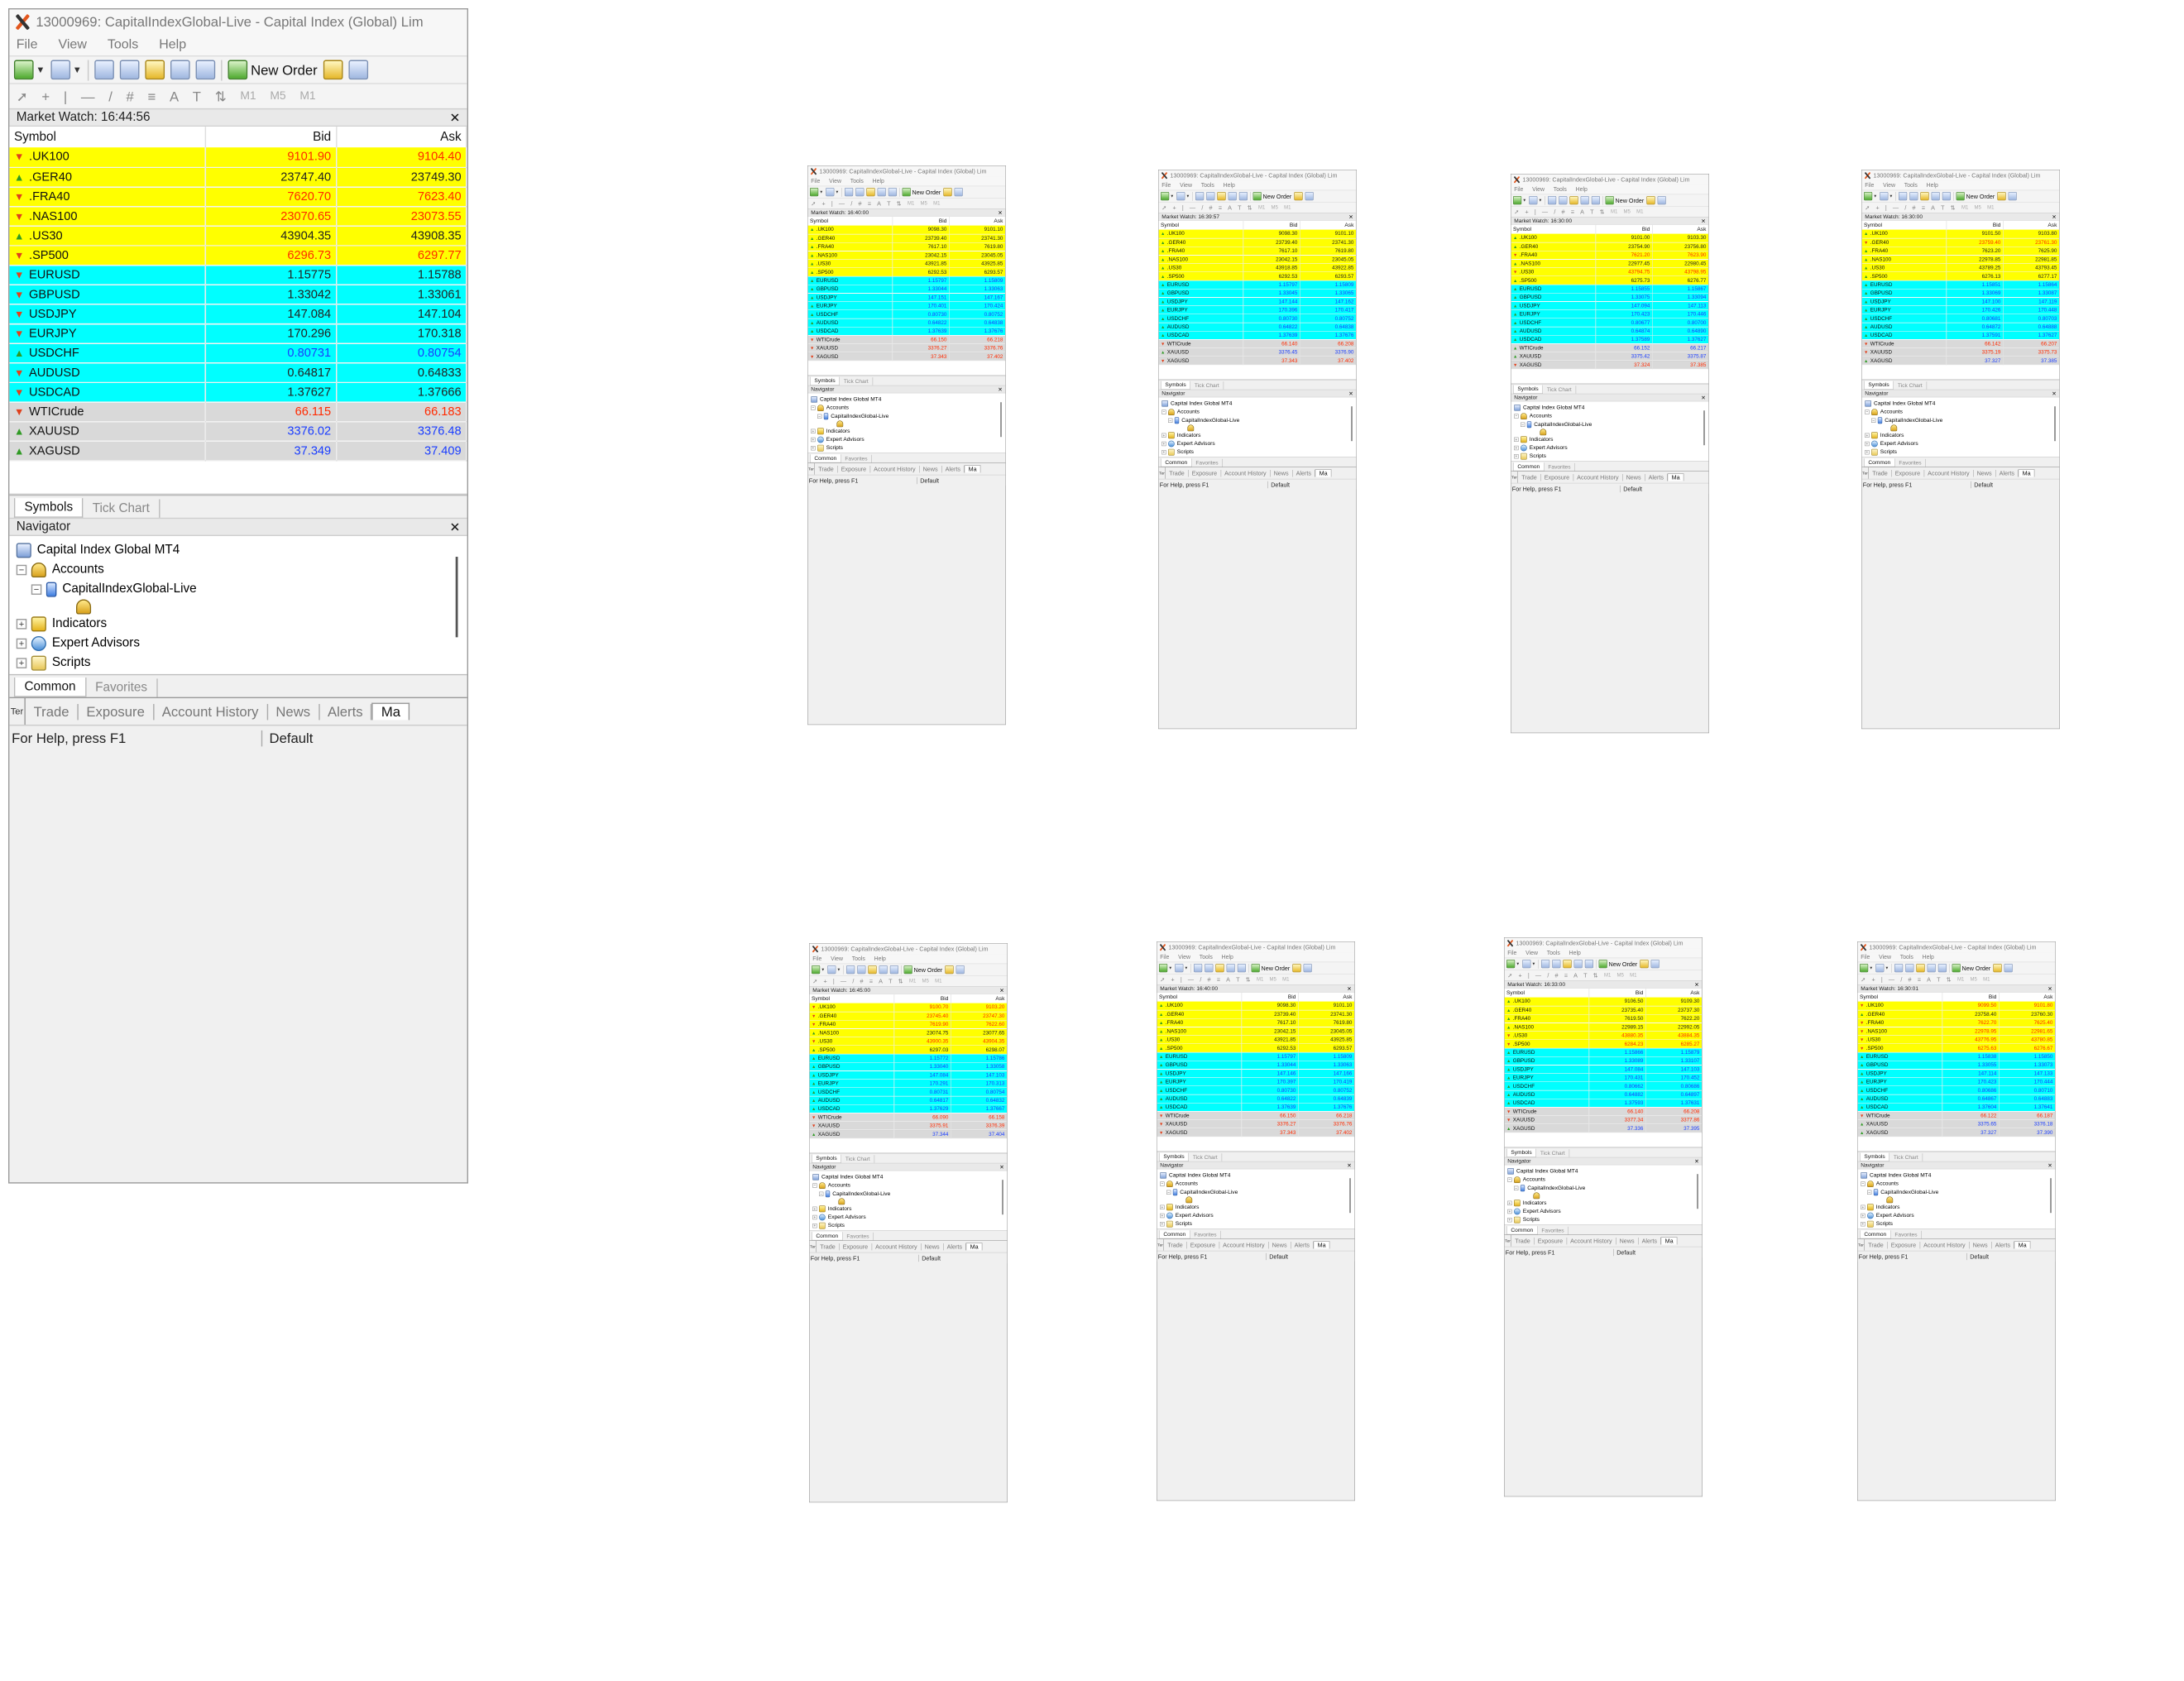  I want to click on auto-trading-icon, so click(1997, 968).